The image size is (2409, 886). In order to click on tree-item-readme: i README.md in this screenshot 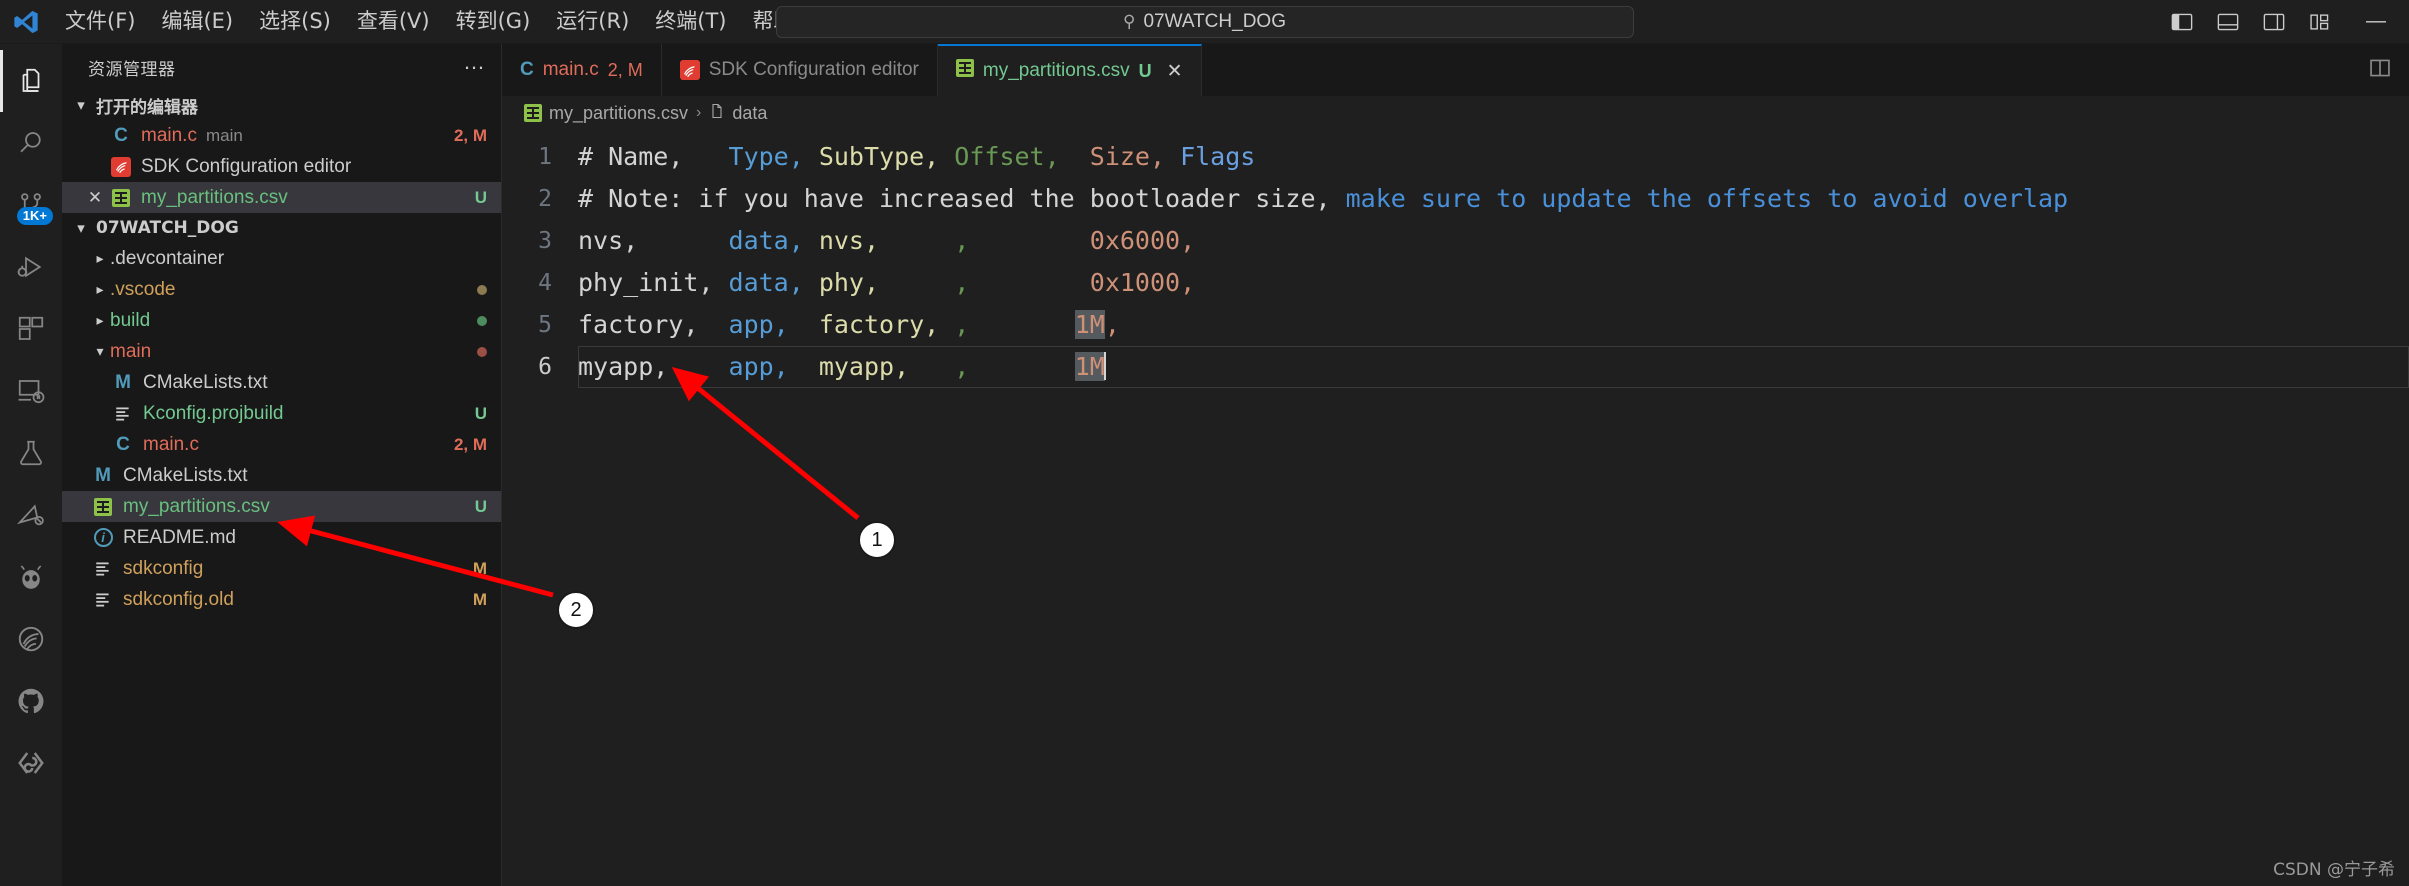, I will do `click(281, 537)`.